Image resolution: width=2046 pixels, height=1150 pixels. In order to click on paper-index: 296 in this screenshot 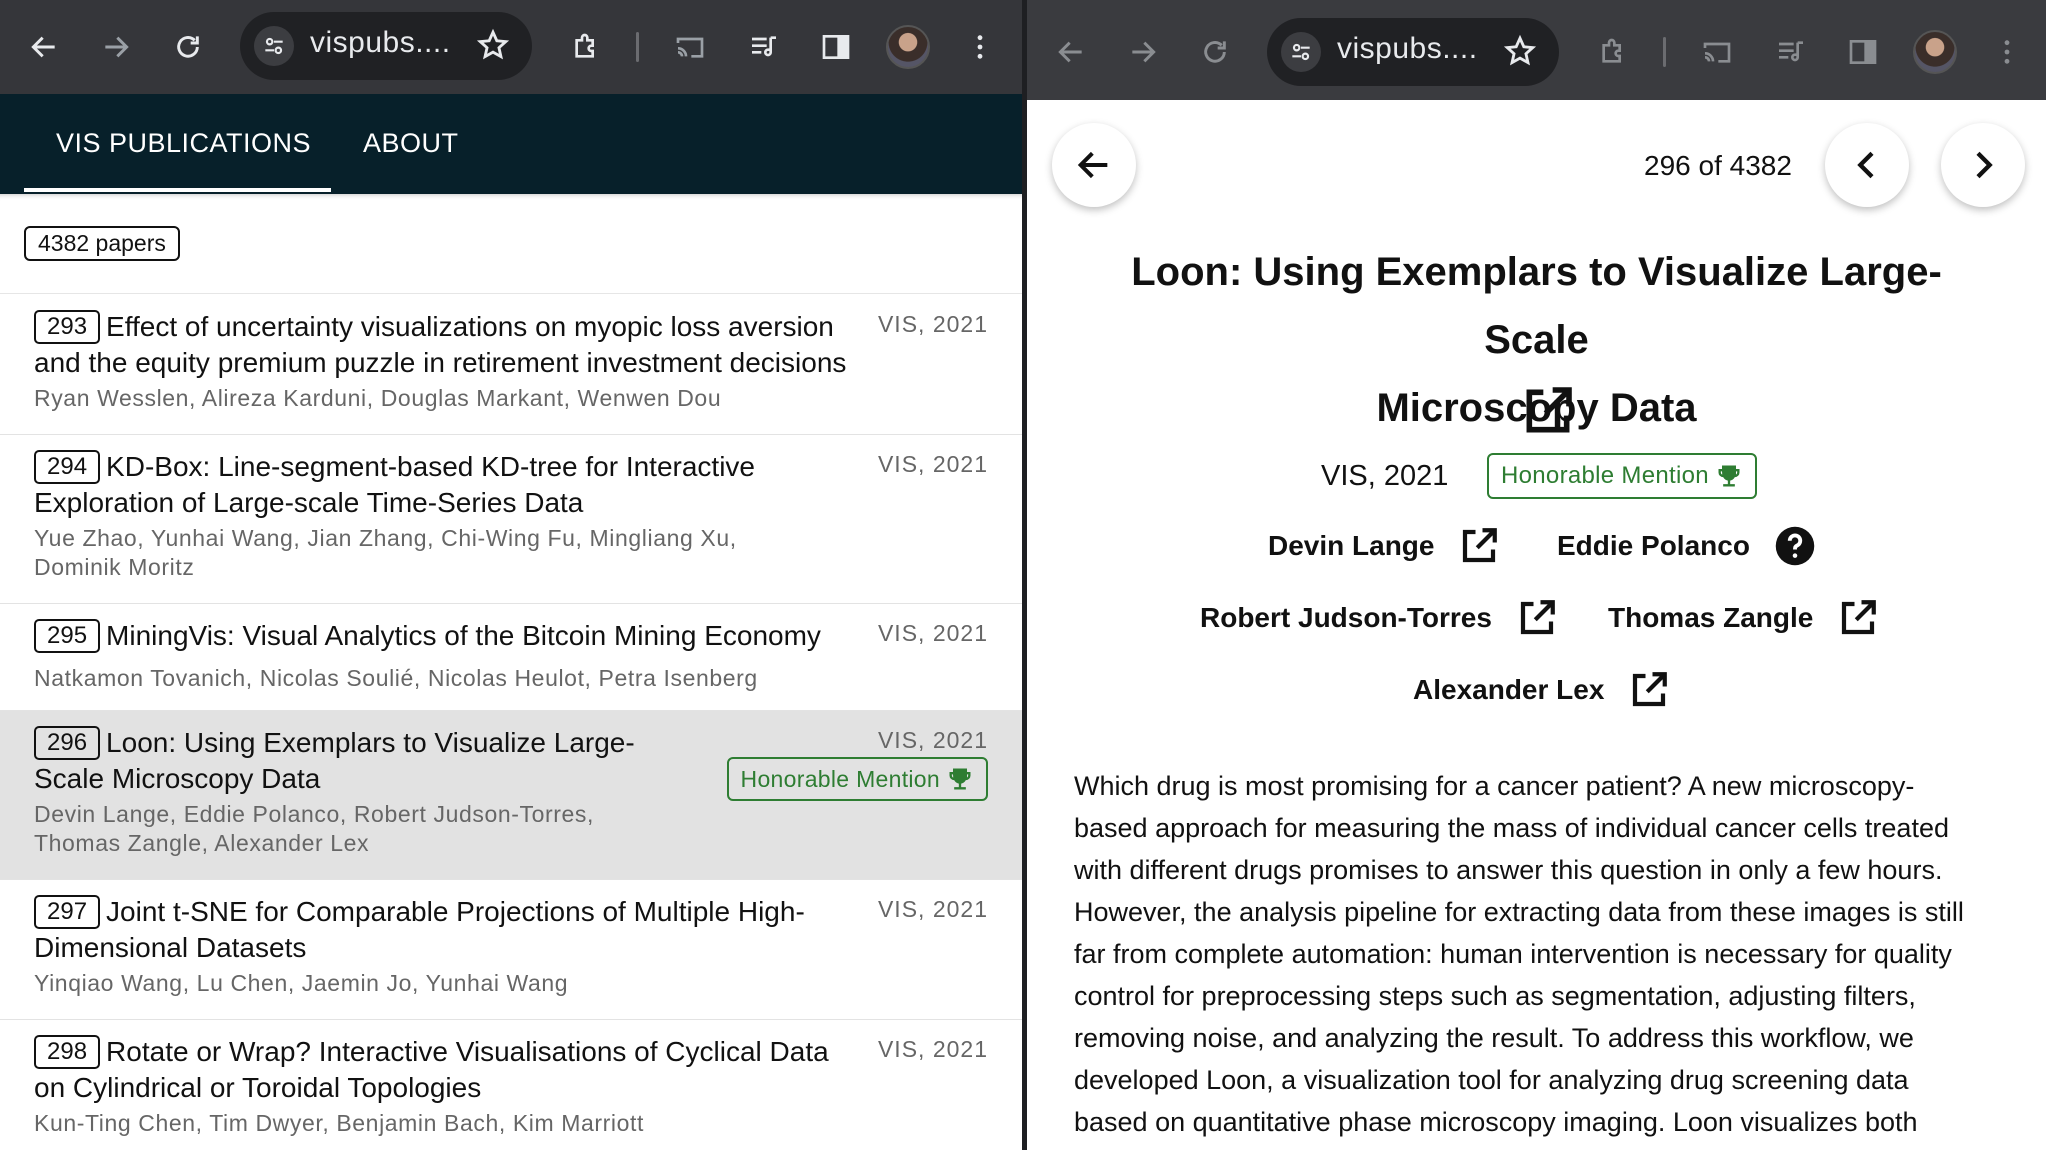, I will do `click(67, 743)`.